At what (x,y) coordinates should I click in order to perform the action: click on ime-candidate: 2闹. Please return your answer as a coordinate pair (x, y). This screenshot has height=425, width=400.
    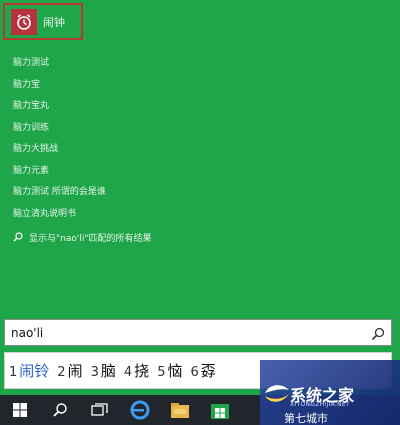
    Looking at the image, I should click on (69, 370).